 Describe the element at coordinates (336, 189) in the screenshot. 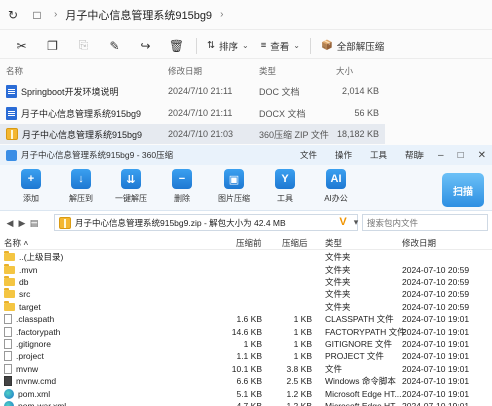

I see `ai-office-button: AI AI办公` at that location.